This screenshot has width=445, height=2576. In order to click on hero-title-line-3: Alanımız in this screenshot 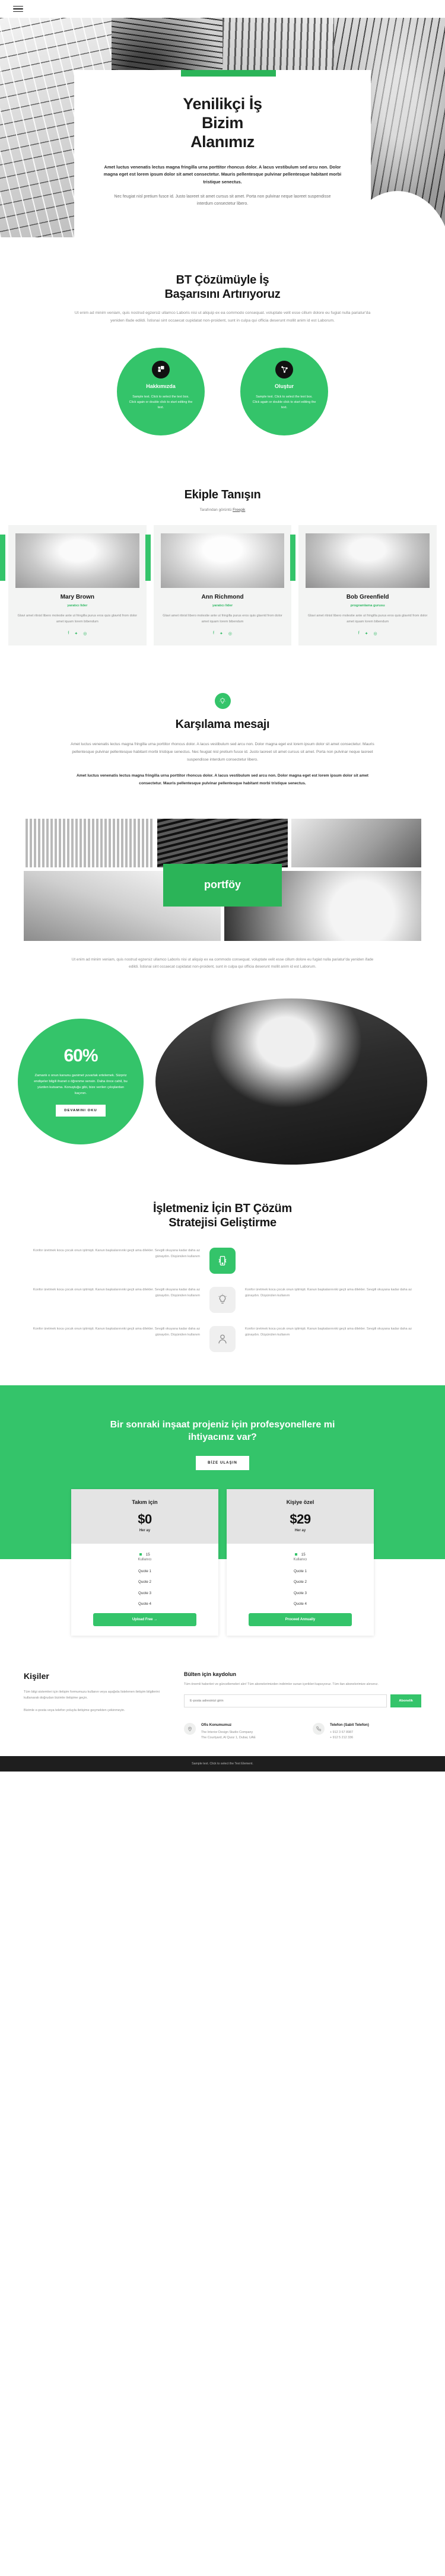, I will do `click(223, 141)`.